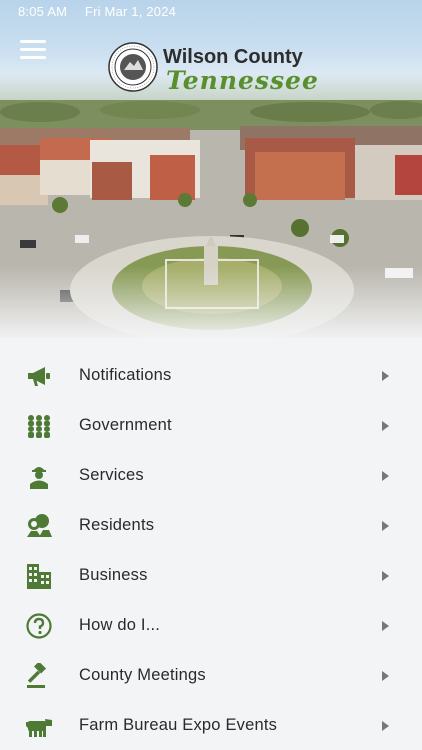 The height and width of the screenshot is (750, 422). What do you see at coordinates (111, 475) in the screenshot?
I see `menu-label: Services` at bounding box center [111, 475].